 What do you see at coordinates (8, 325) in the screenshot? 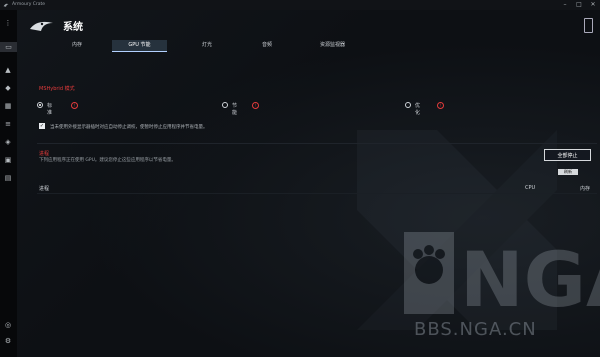
I see `user-icon: ◎` at bounding box center [8, 325].